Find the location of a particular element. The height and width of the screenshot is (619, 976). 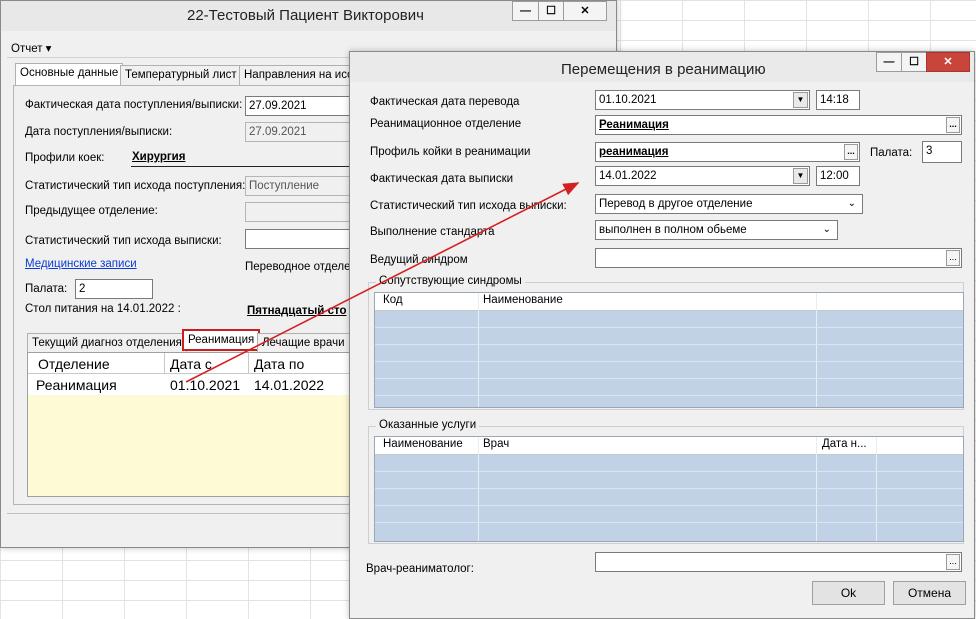

meal-label: Стол питания на 14.01.2022 : is located at coordinates (103, 309).